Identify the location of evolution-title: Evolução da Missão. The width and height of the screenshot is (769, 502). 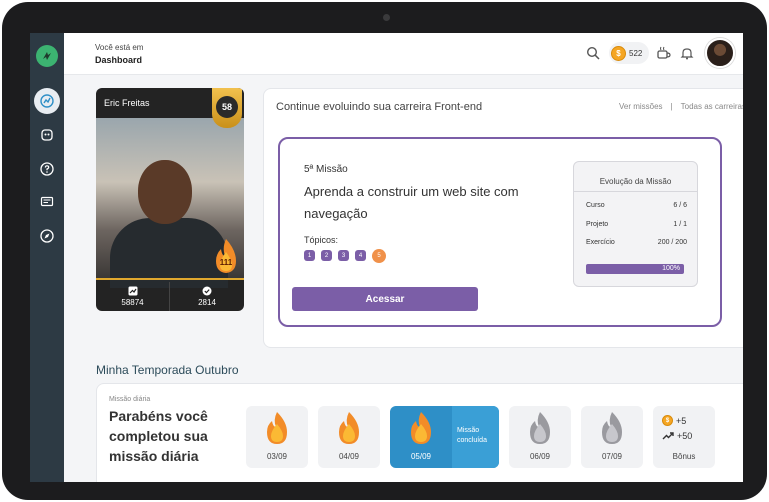
(635, 184).